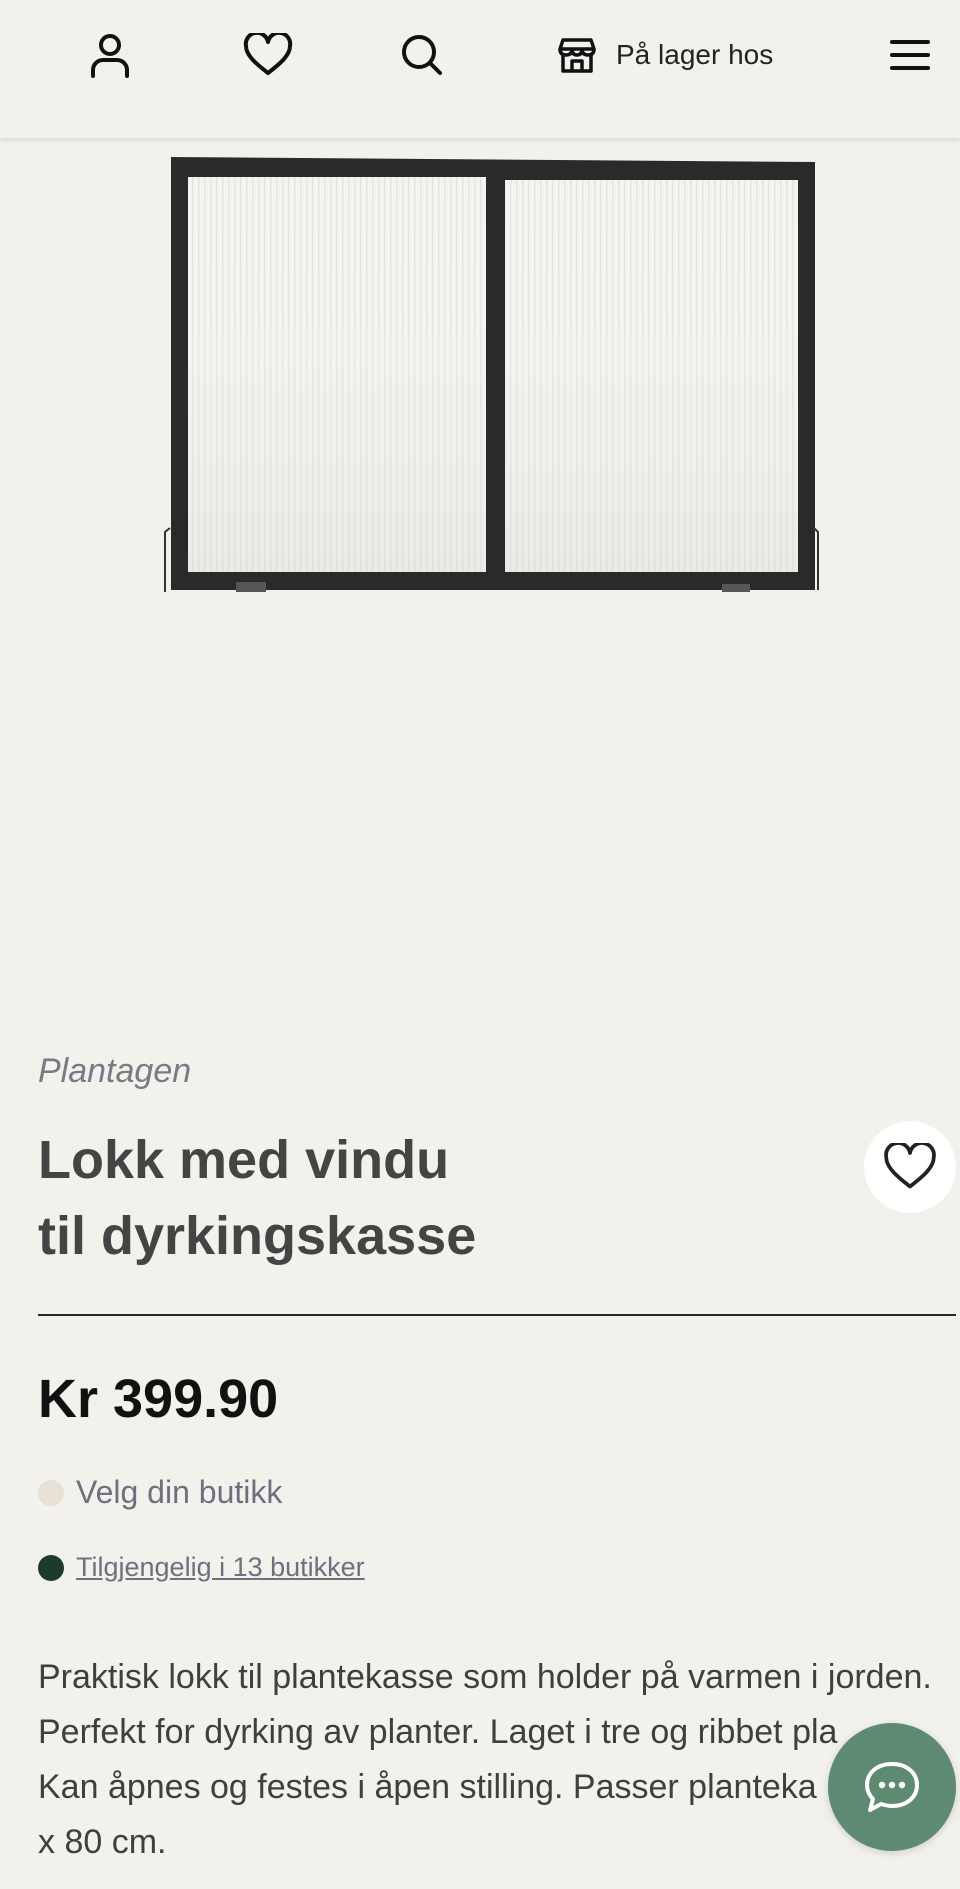 The image size is (960, 1889). I want to click on product-brand: Plantagen, so click(115, 1071).